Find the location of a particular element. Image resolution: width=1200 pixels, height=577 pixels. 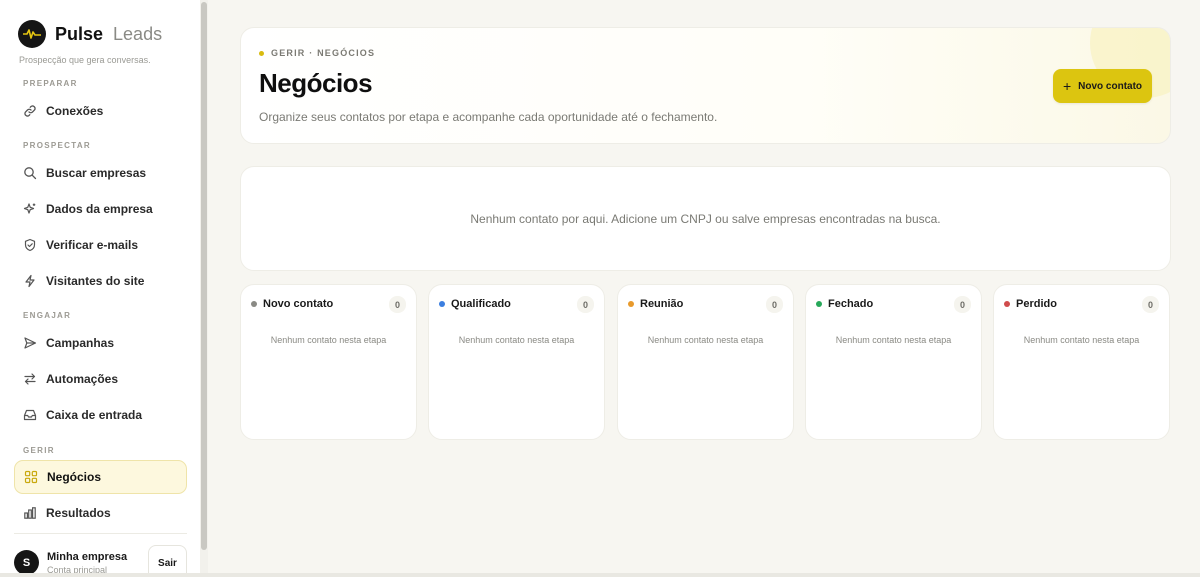

sidebar-item-label: Caixa de entrada is located at coordinates (94, 415).